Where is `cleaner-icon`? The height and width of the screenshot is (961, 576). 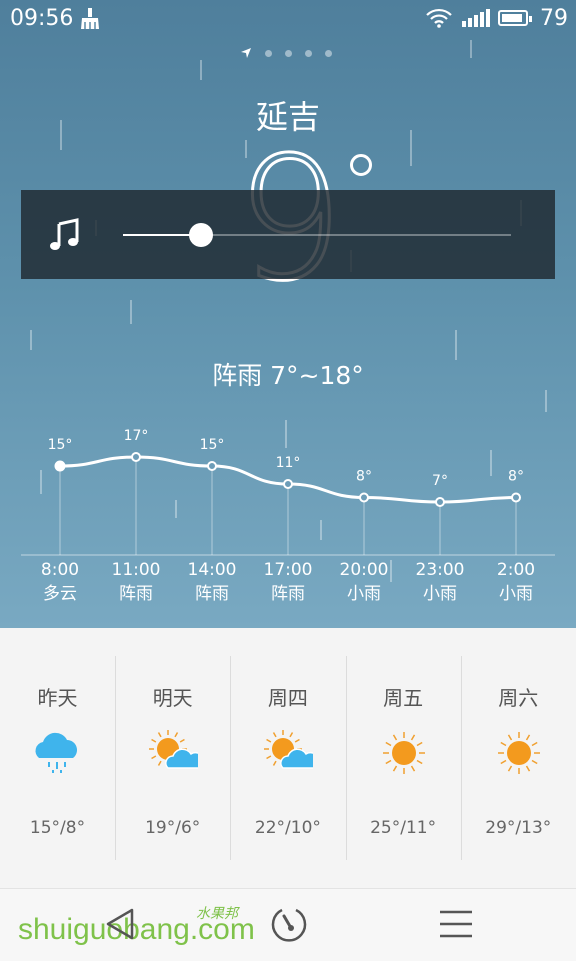
cleaner-icon is located at coordinates (90, 18).